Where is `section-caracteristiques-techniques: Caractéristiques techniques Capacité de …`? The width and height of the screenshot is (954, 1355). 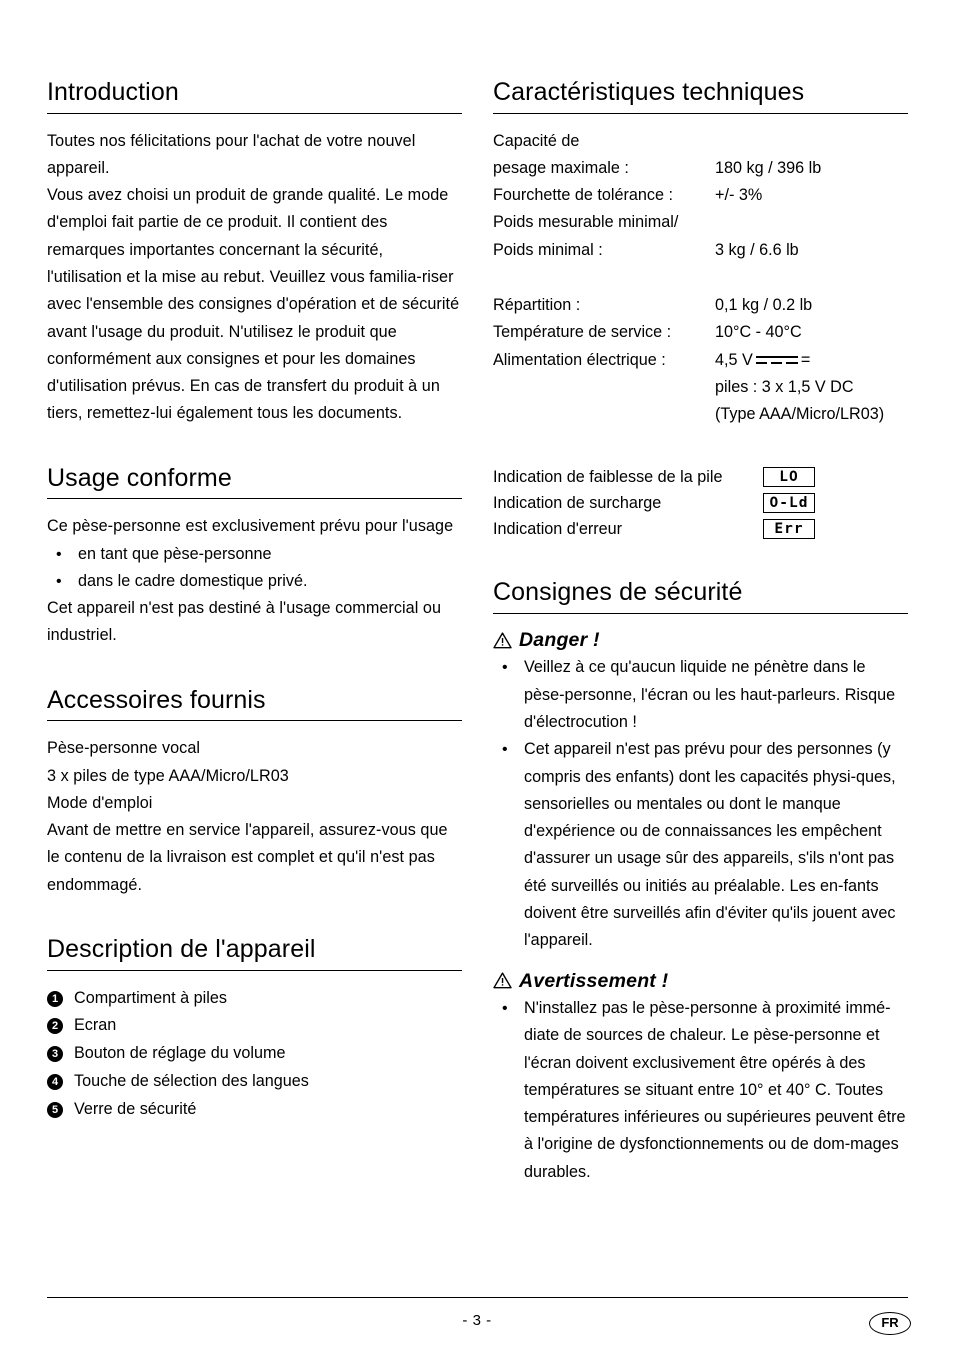 section-caracteristiques-techniques: Caractéristiques techniques Capacité de … is located at coordinates (700, 310).